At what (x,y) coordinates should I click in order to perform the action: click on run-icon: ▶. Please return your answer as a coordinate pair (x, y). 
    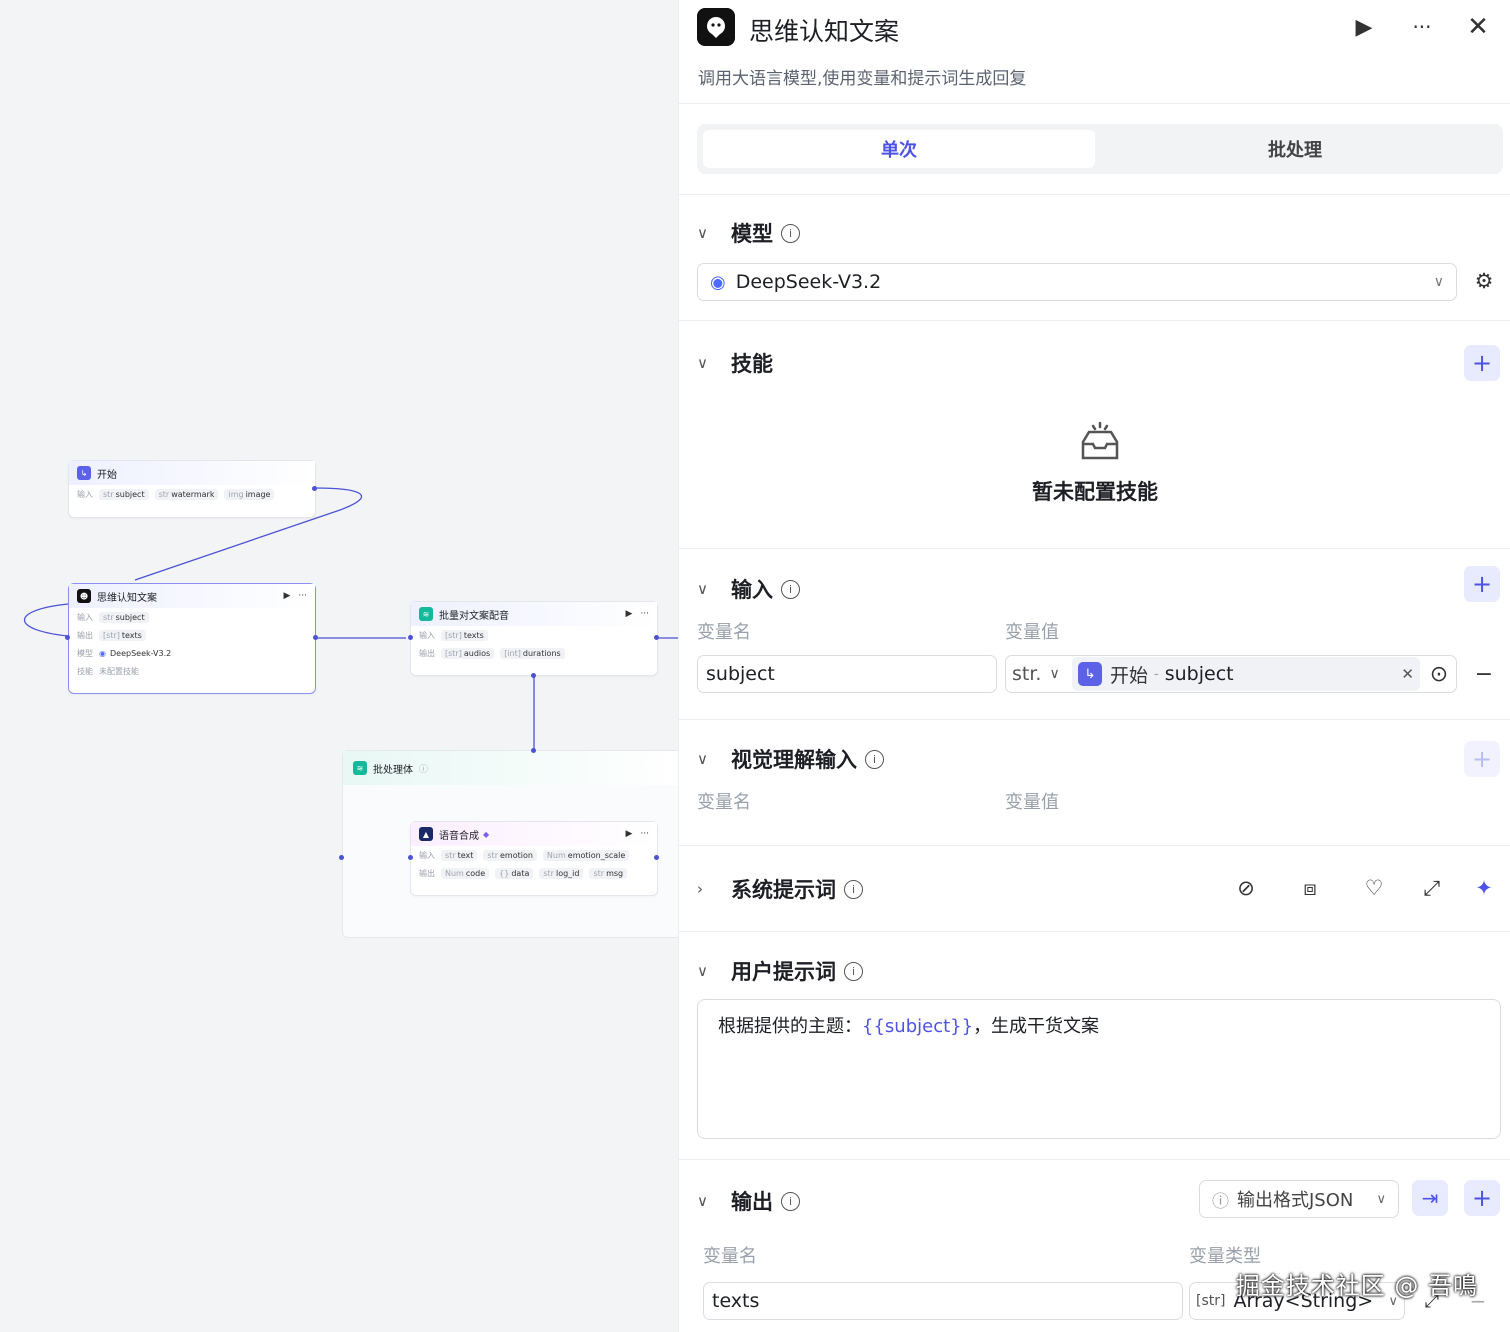
    Looking at the image, I should click on (1364, 27).